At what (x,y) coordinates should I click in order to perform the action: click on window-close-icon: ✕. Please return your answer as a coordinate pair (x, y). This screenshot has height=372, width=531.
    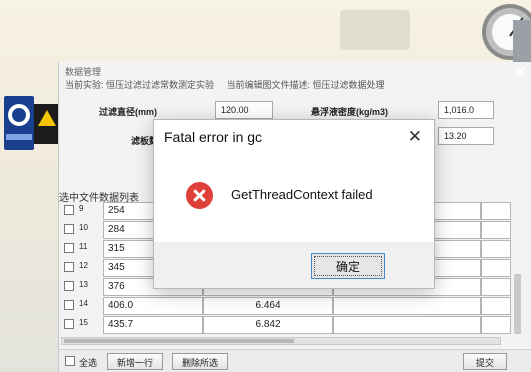
    Looking at the image, I should click on (520, 72).